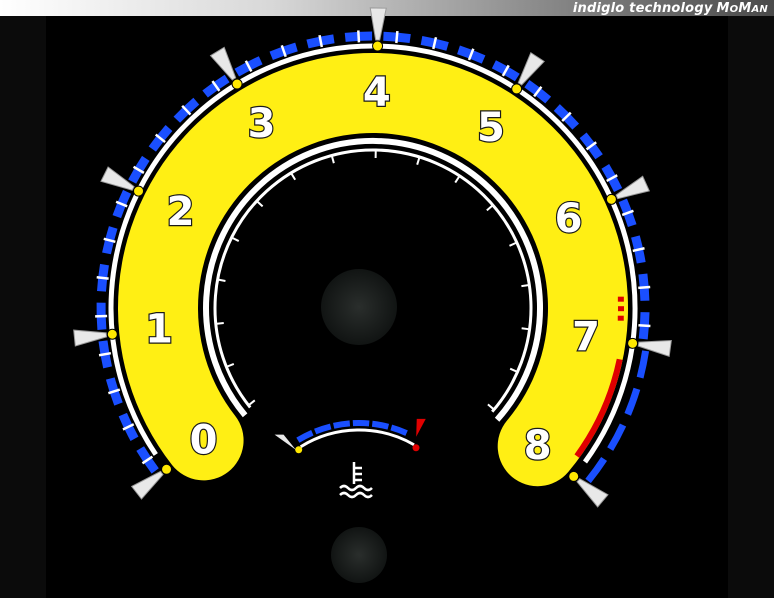 This screenshot has height=598, width=774. What do you see at coordinates (299, 450) in the screenshot?
I see `temp-cold-dot` at bounding box center [299, 450].